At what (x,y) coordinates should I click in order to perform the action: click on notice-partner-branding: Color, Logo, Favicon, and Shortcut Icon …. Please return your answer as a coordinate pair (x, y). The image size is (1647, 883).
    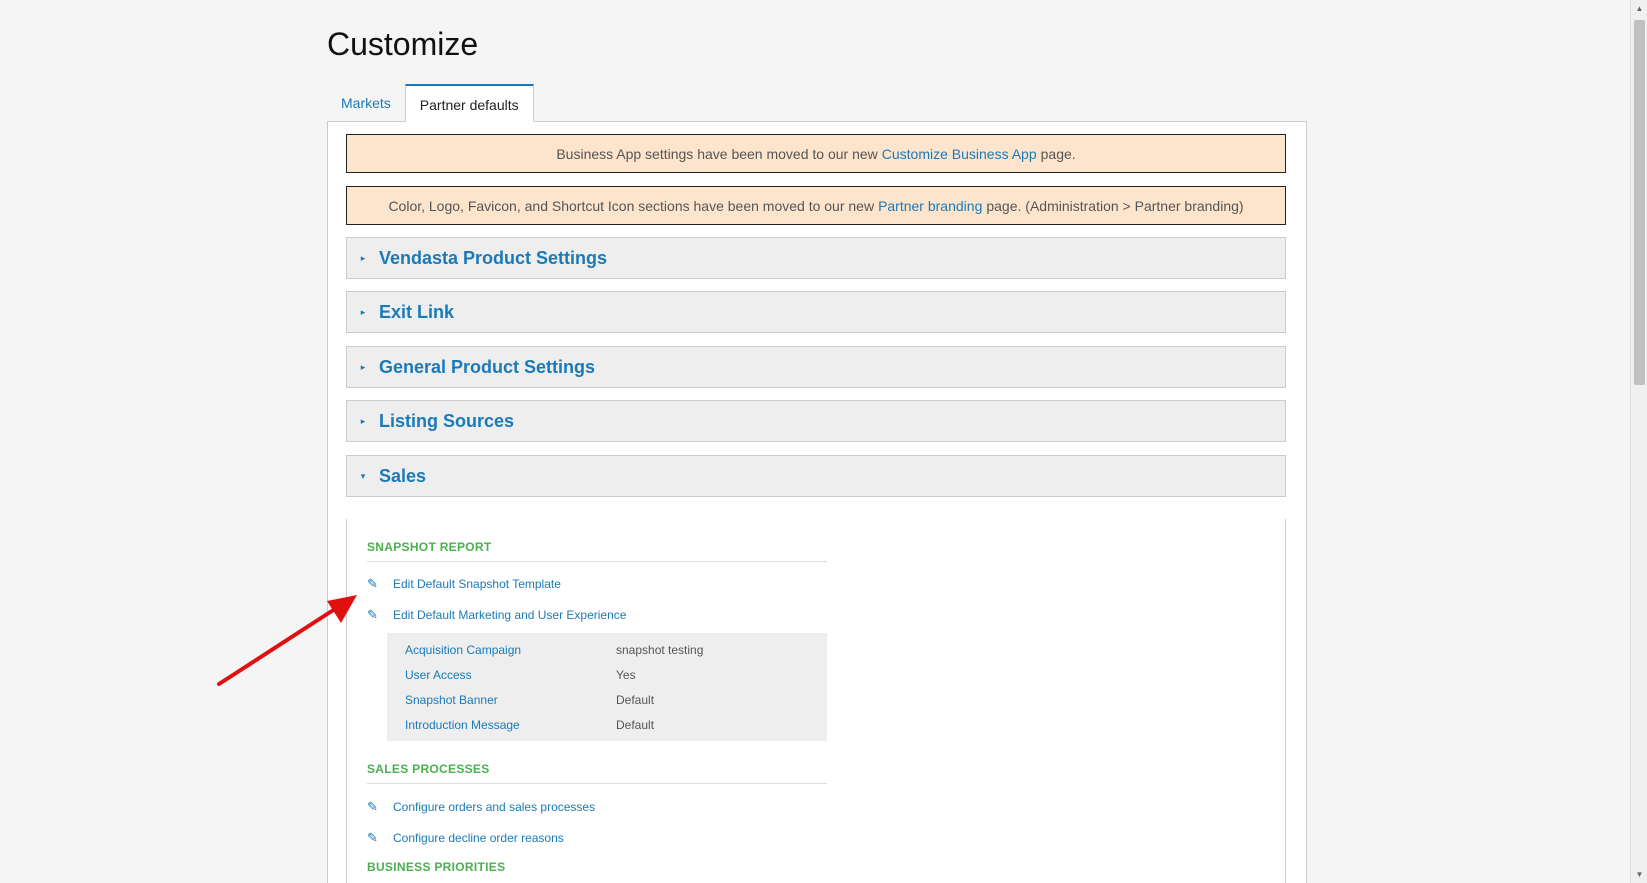
    Looking at the image, I should click on (816, 205).